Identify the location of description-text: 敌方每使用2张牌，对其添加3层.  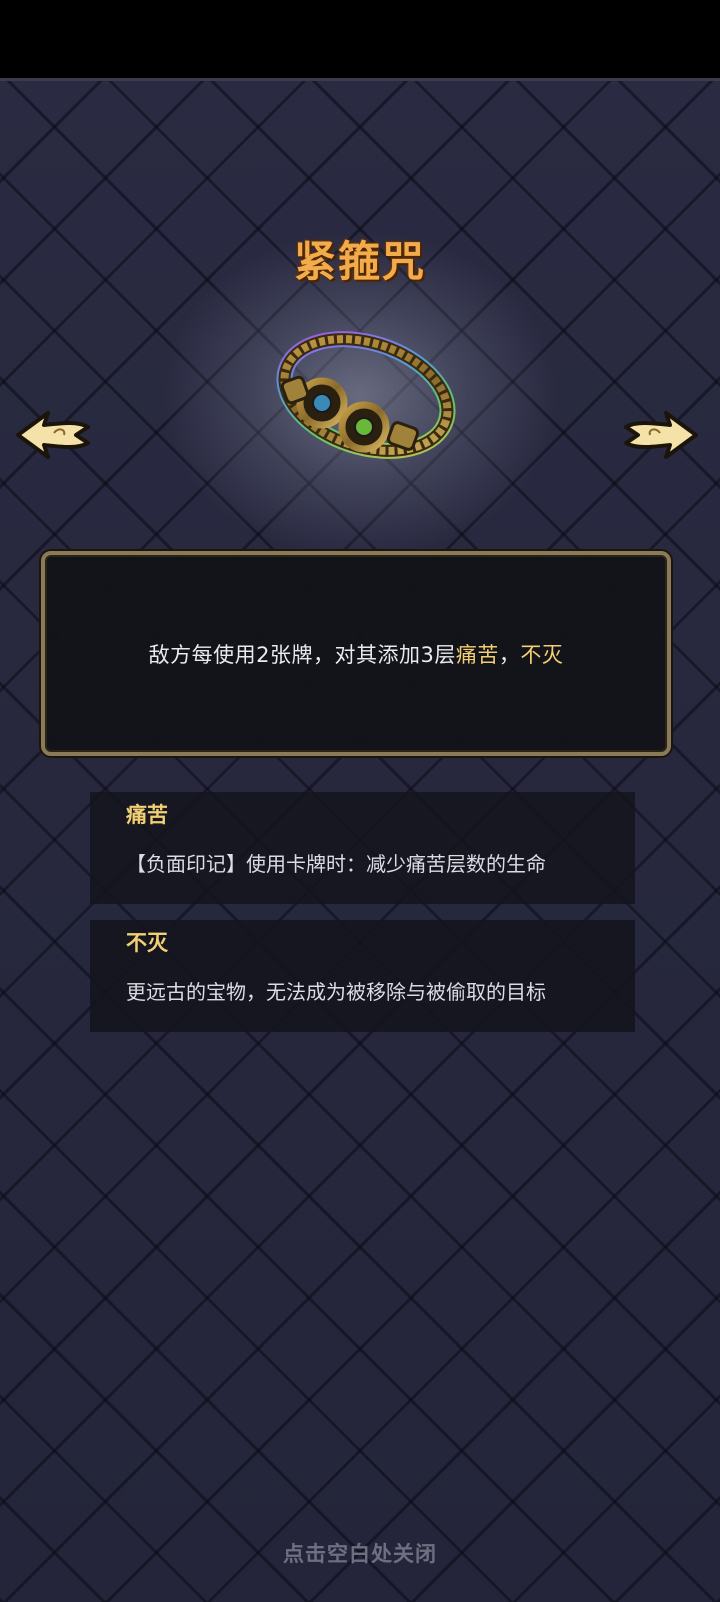
(302, 654).